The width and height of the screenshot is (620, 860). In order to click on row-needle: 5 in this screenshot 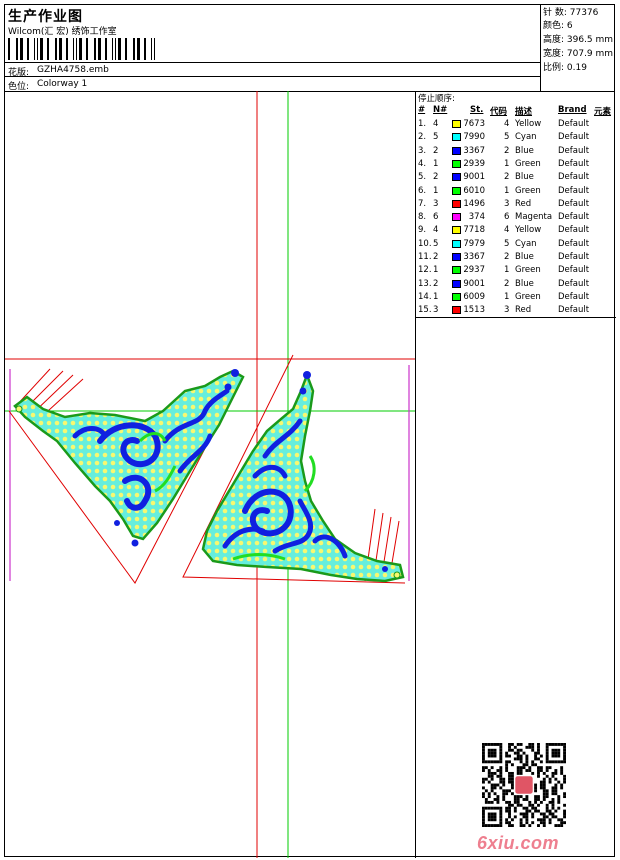, I will do `click(436, 243)`.